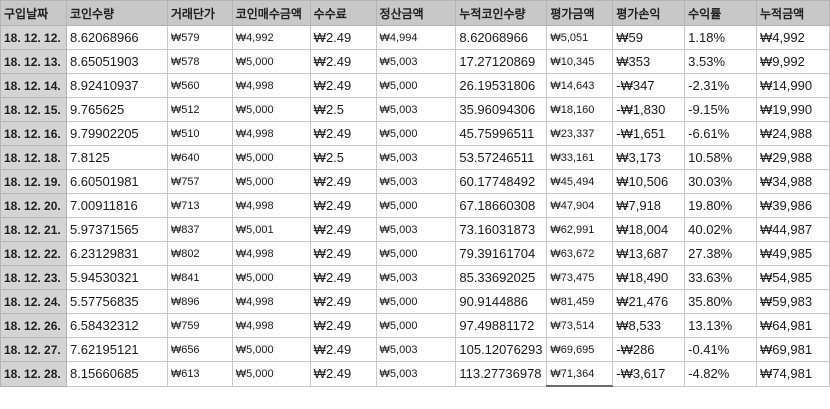  What do you see at coordinates (649, 277) in the screenshot?
I see `cell-eval-pnl: ₩18,490` at bounding box center [649, 277].